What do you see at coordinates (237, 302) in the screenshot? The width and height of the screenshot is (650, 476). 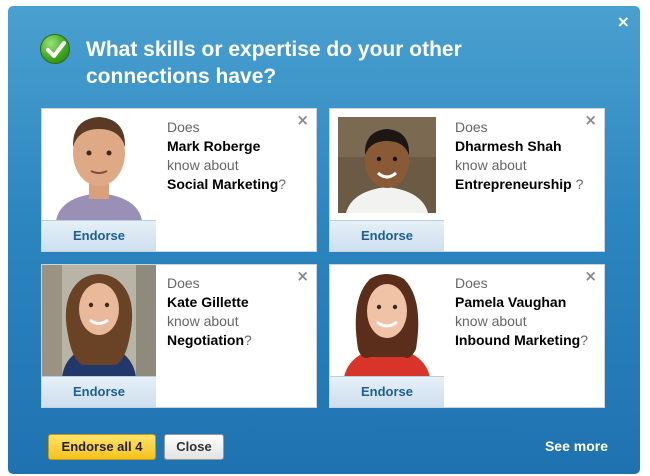 I see `connection-name: Kate Gillette` at bounding box center [237, 302].